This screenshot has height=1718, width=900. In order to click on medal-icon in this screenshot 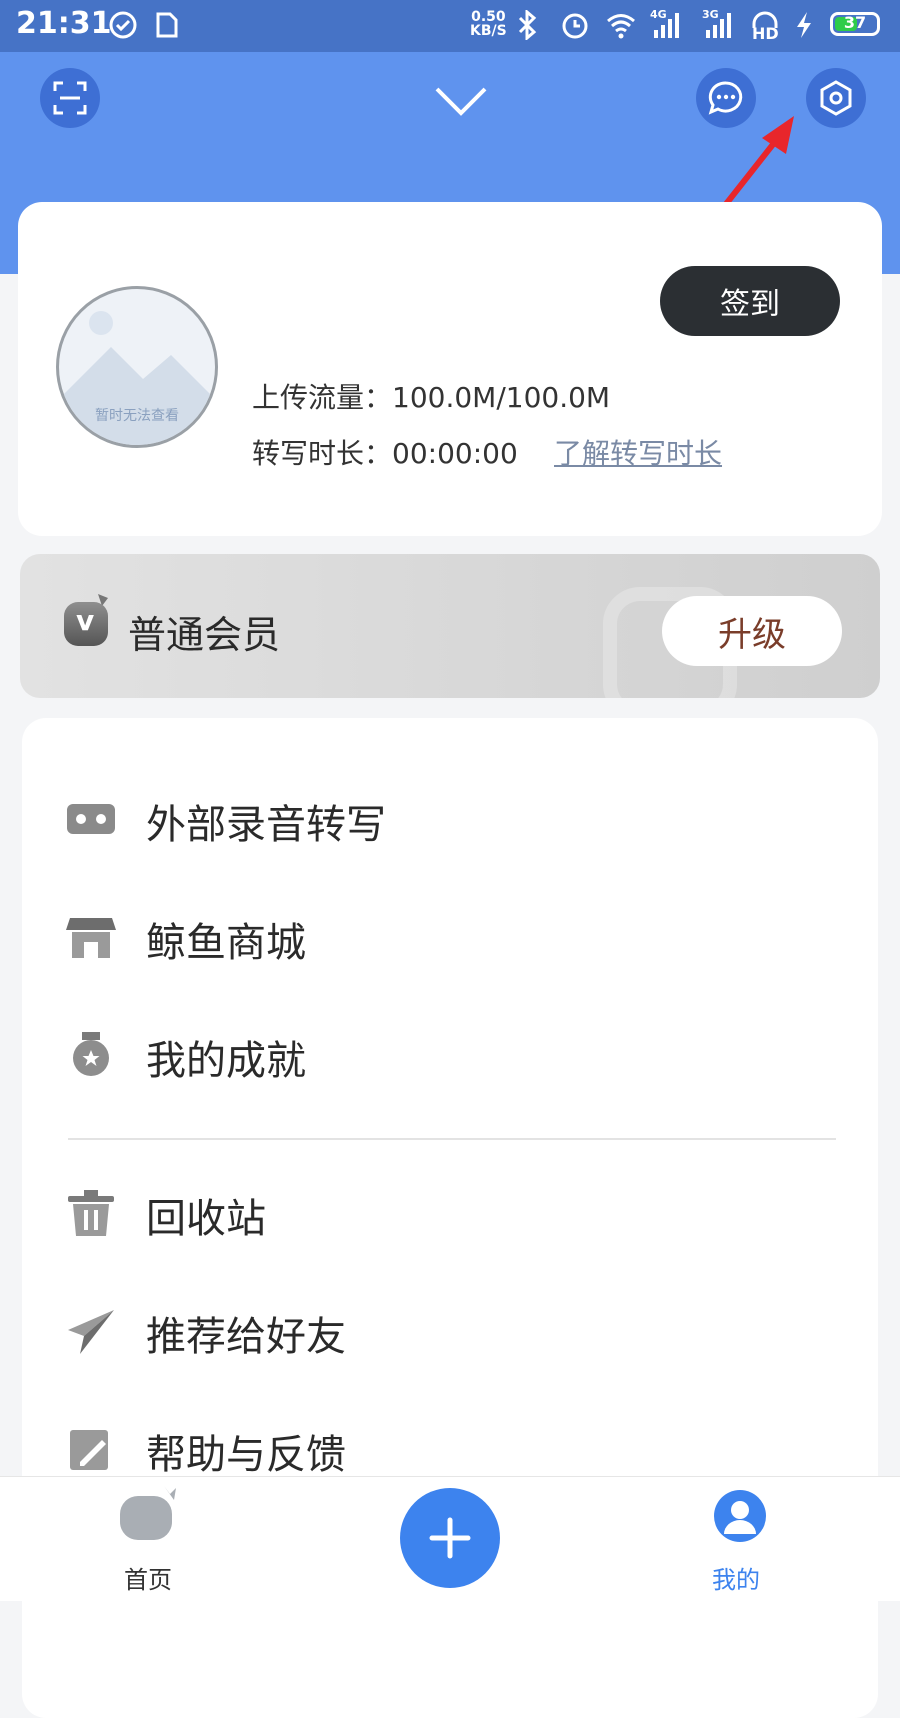, I will do `click(91, 1054)`.